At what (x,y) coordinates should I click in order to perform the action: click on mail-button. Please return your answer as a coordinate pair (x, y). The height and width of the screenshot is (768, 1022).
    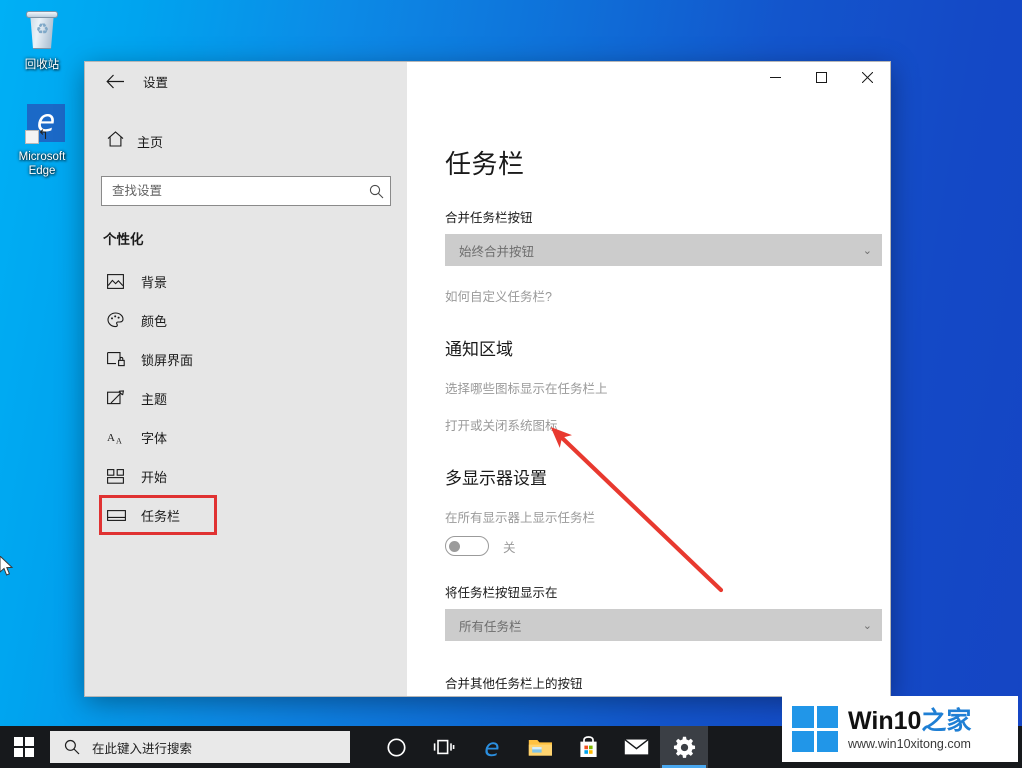
    Looking at the image, I should click on (636, 747).